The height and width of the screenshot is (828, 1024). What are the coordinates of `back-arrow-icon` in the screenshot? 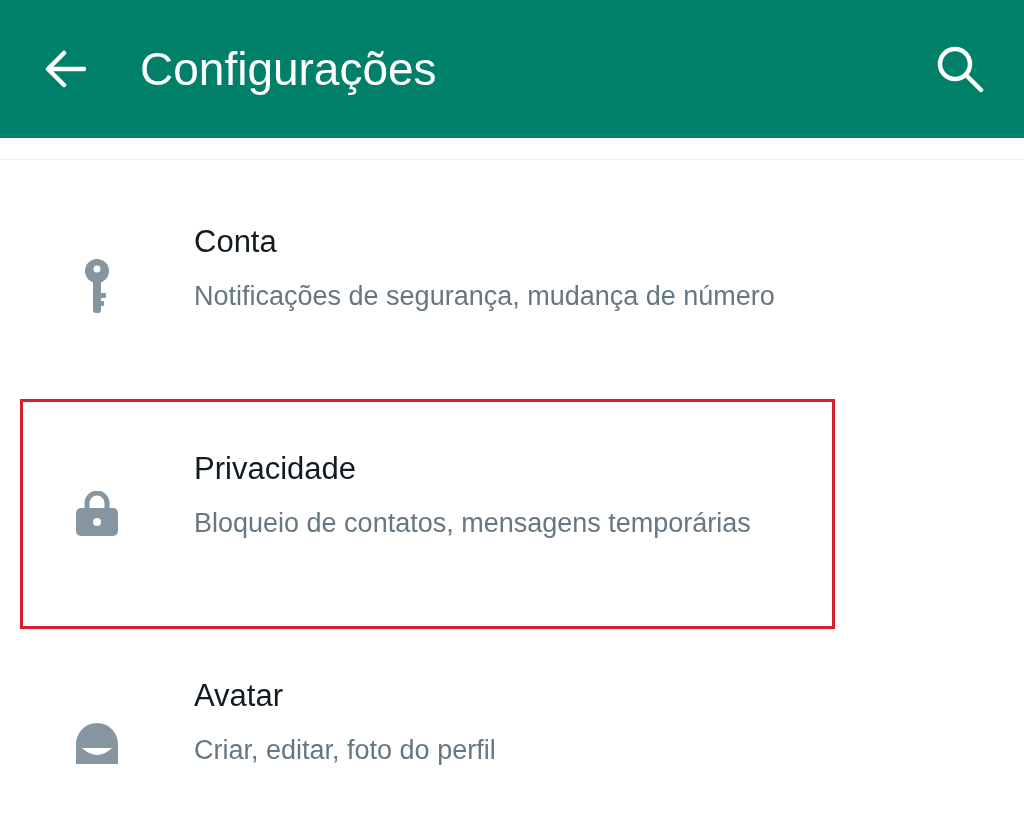 It's located at (65, 69).